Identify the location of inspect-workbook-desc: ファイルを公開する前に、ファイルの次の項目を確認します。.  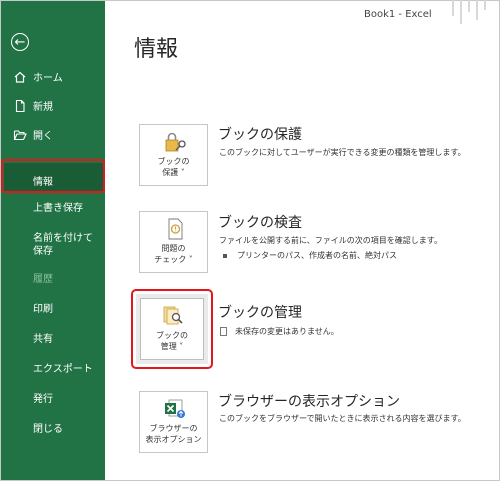
(330, 240).